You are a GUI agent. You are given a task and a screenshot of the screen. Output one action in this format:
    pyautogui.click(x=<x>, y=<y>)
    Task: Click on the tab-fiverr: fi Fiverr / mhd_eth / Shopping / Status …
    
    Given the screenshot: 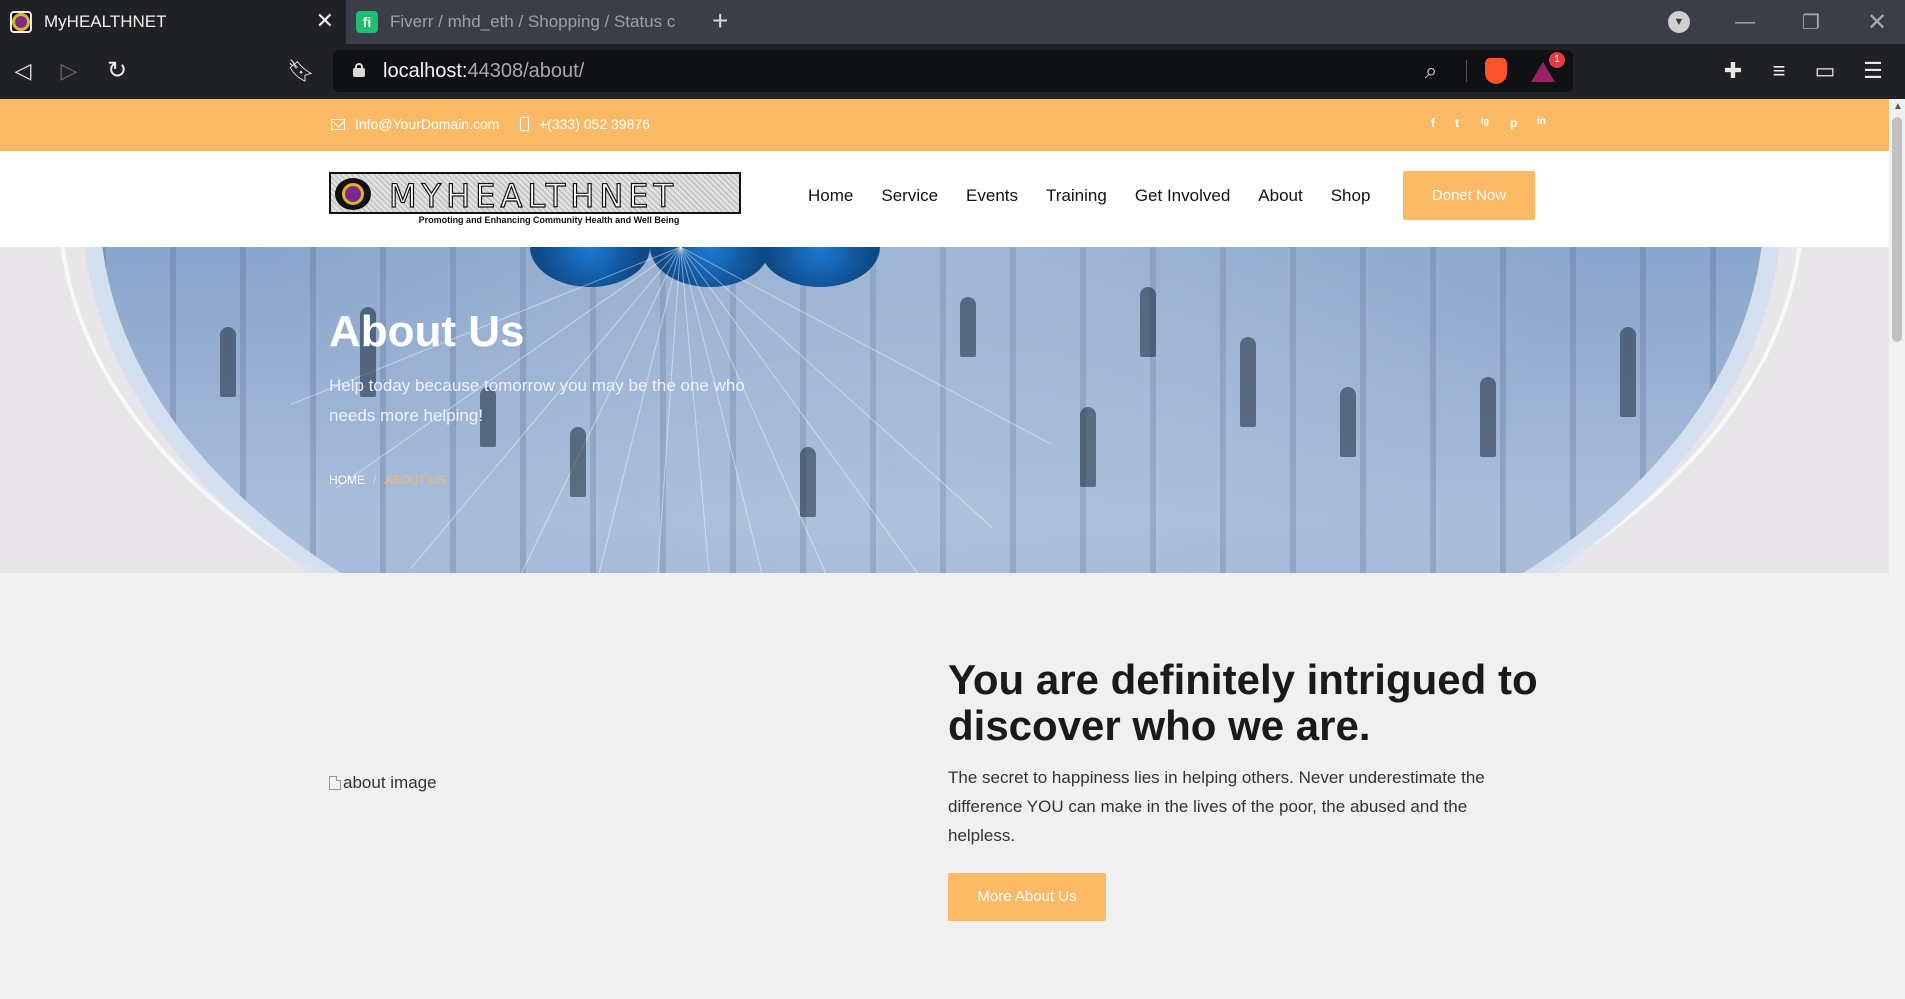 What is the action you would take?
    pyautogui.click(x=521, y=22)
    